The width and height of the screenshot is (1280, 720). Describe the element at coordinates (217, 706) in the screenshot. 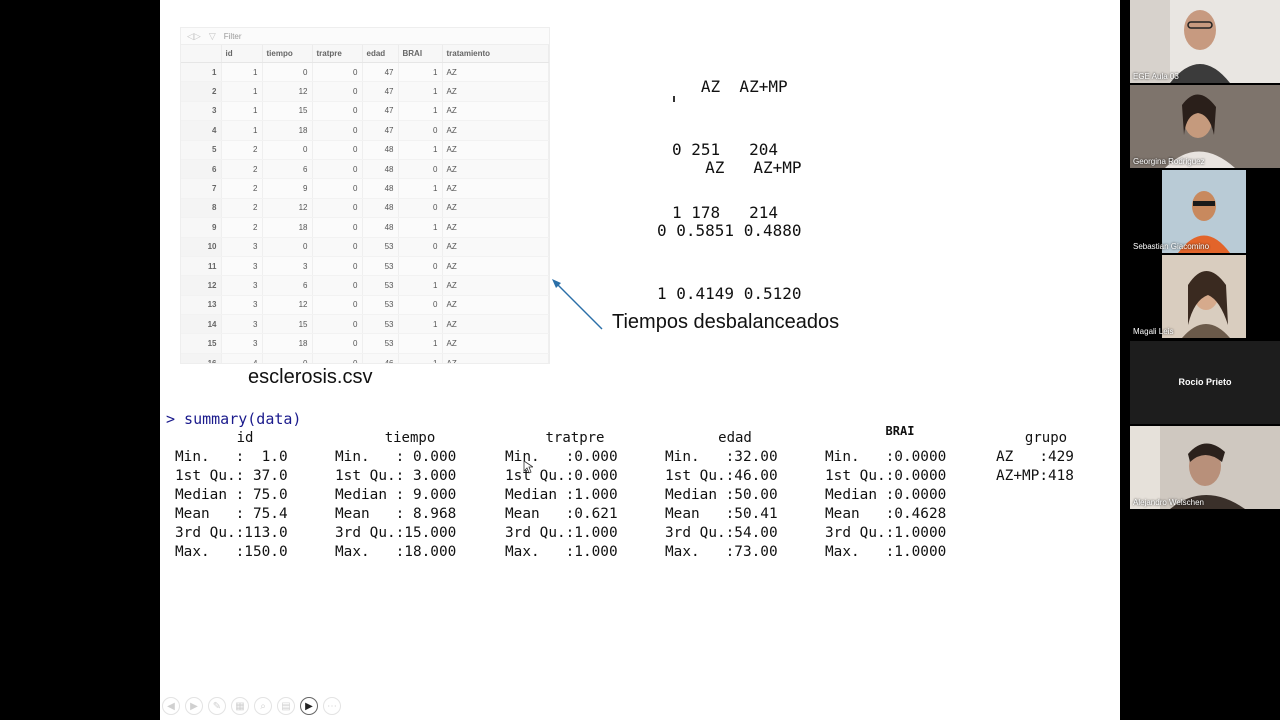

I see `pen-icon: ✎` at that location.